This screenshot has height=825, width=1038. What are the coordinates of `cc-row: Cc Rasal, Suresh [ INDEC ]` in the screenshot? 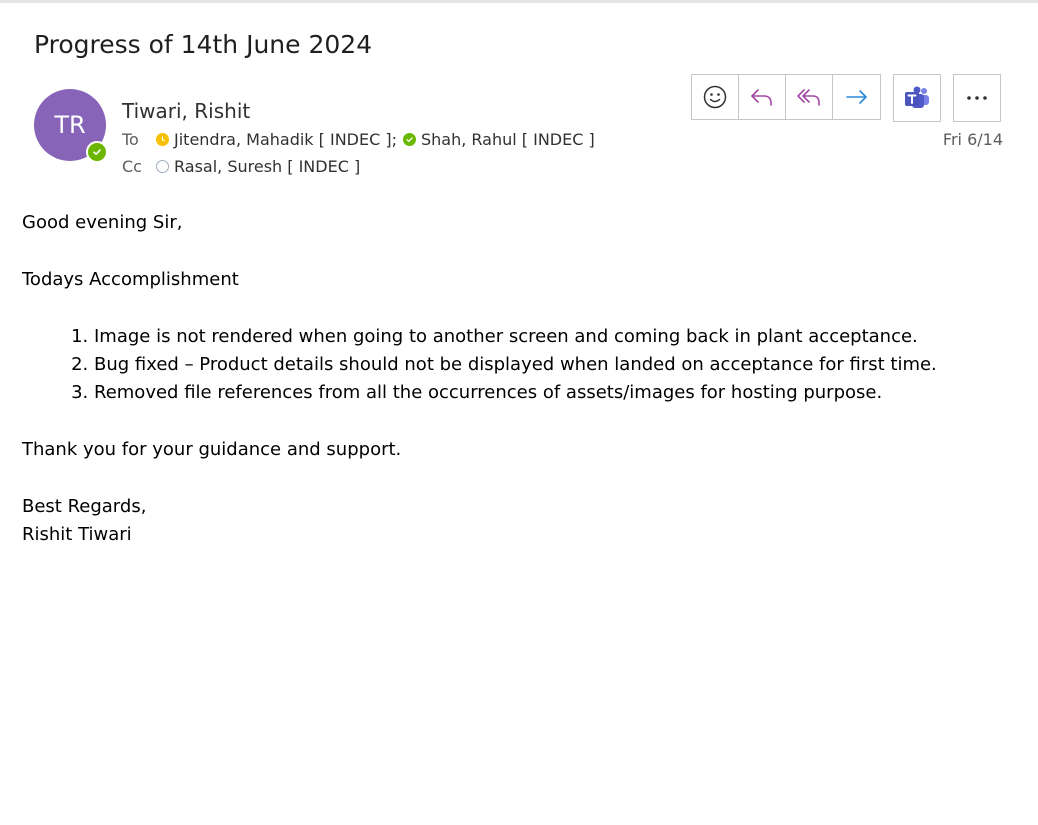 It's located at (244, 166).